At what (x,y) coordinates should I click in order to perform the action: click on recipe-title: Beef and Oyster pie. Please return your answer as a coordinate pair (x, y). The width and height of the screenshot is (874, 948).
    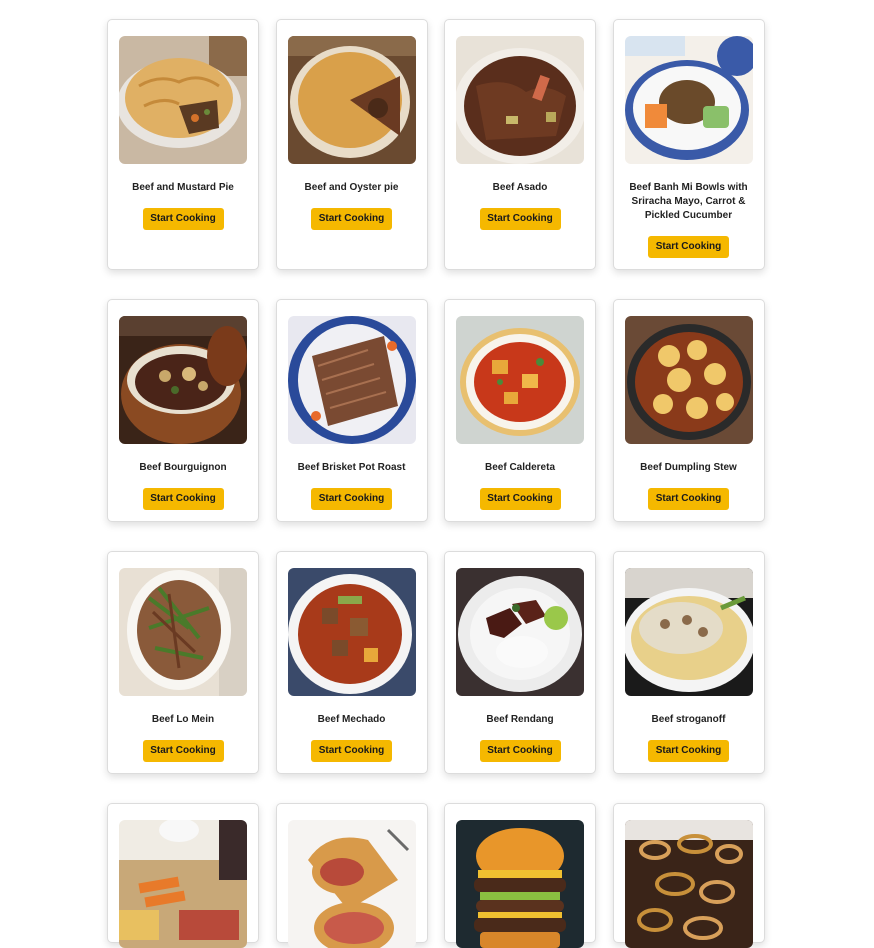
    Looking at the image, I should click on (351, 187).